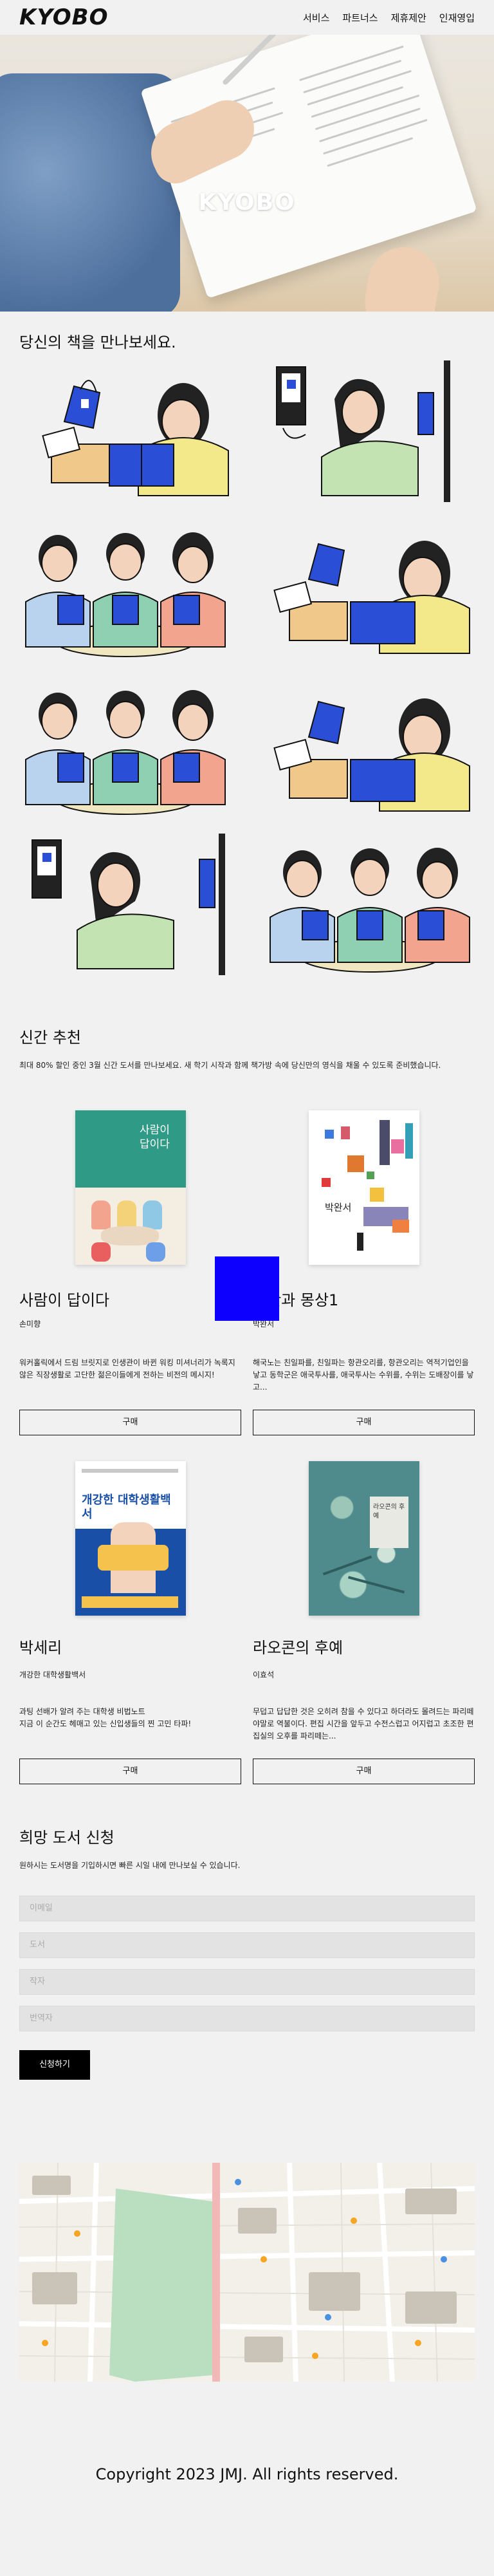 The height and width of the screenshot is (2576, 494). What do you see at coordinates (126, 1507) in the screenshot?
I see `cover-title: 개강한 대학생활백서` at bounding box center [126, 1507].